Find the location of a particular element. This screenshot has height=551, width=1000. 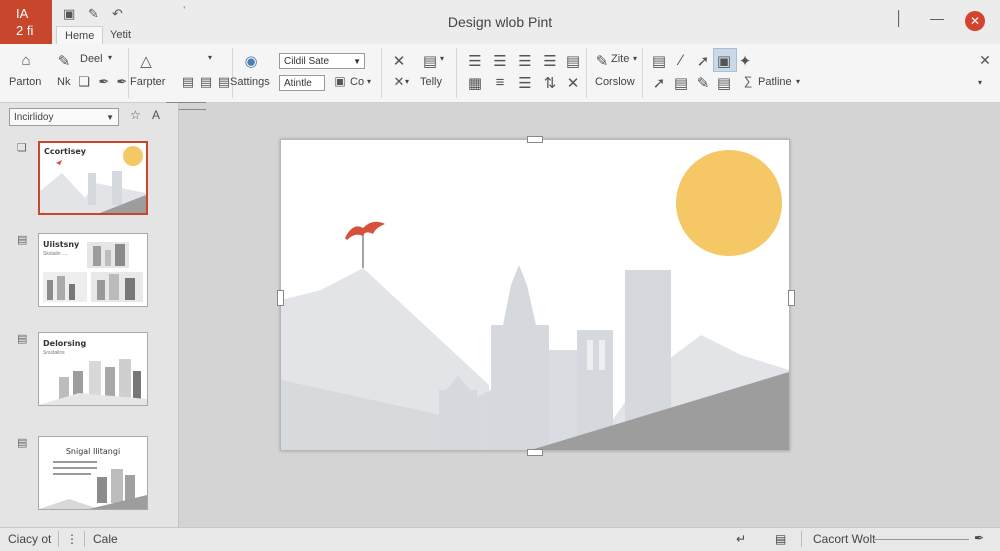

slide-title: Delorsing is located at coordinates (65, 343).